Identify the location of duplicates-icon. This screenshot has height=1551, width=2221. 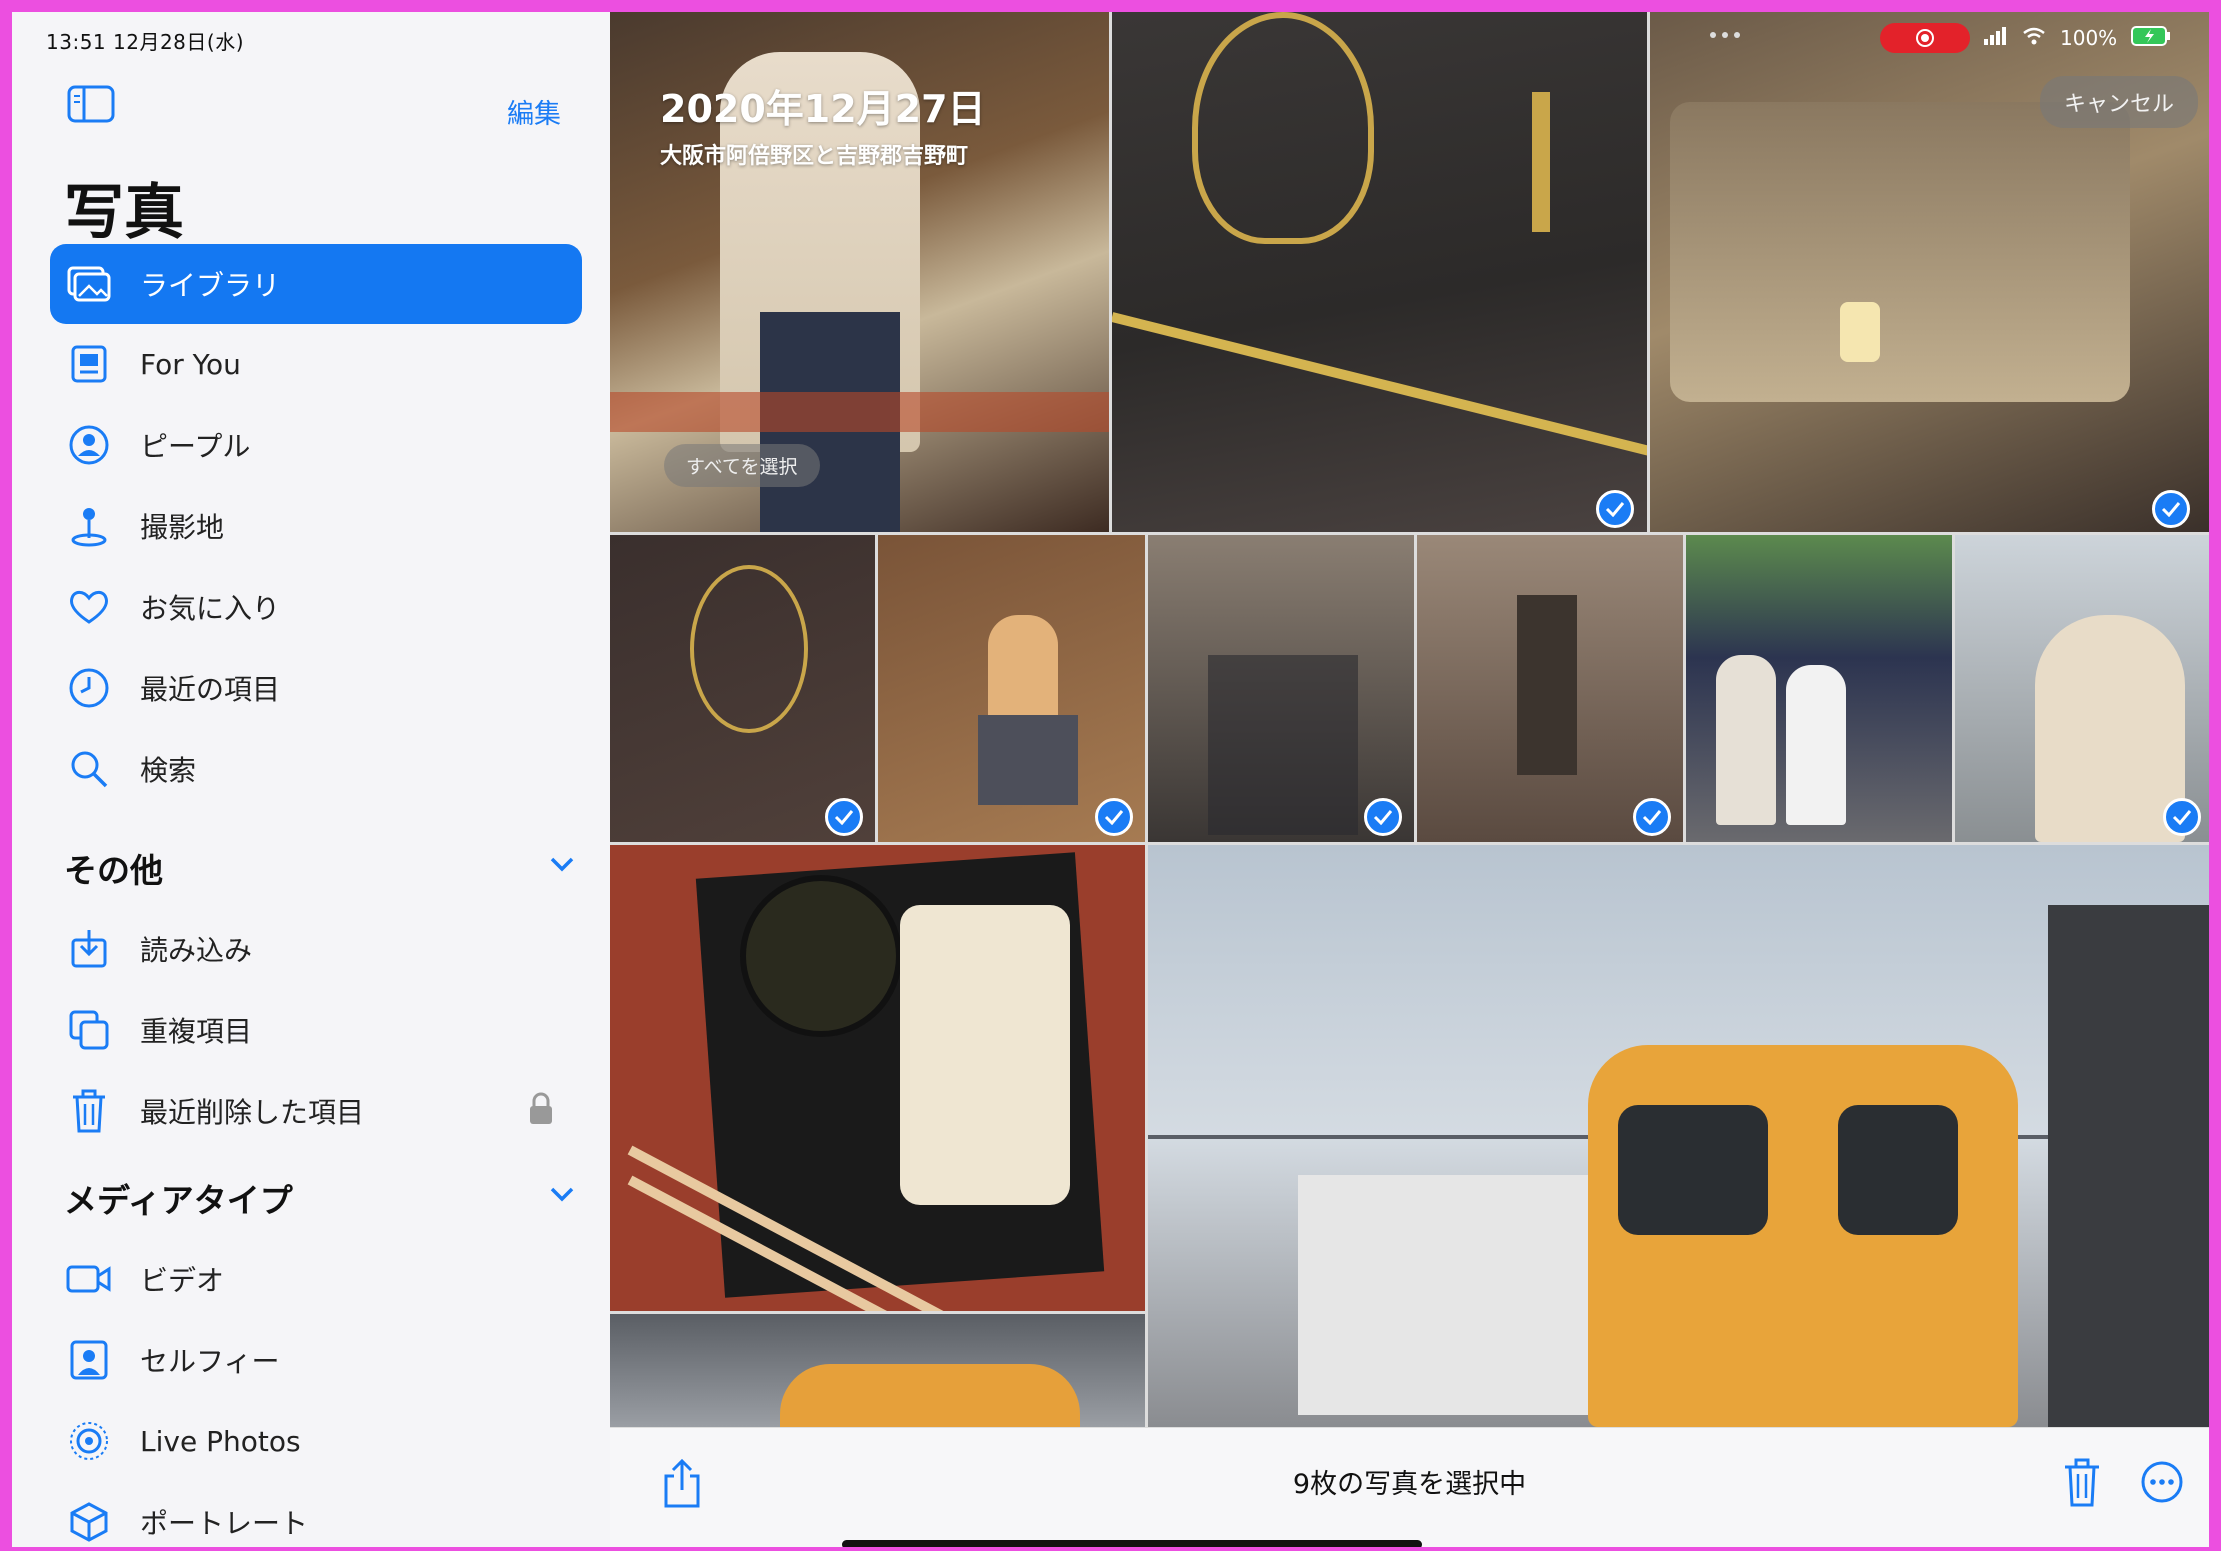
(89, 1030).